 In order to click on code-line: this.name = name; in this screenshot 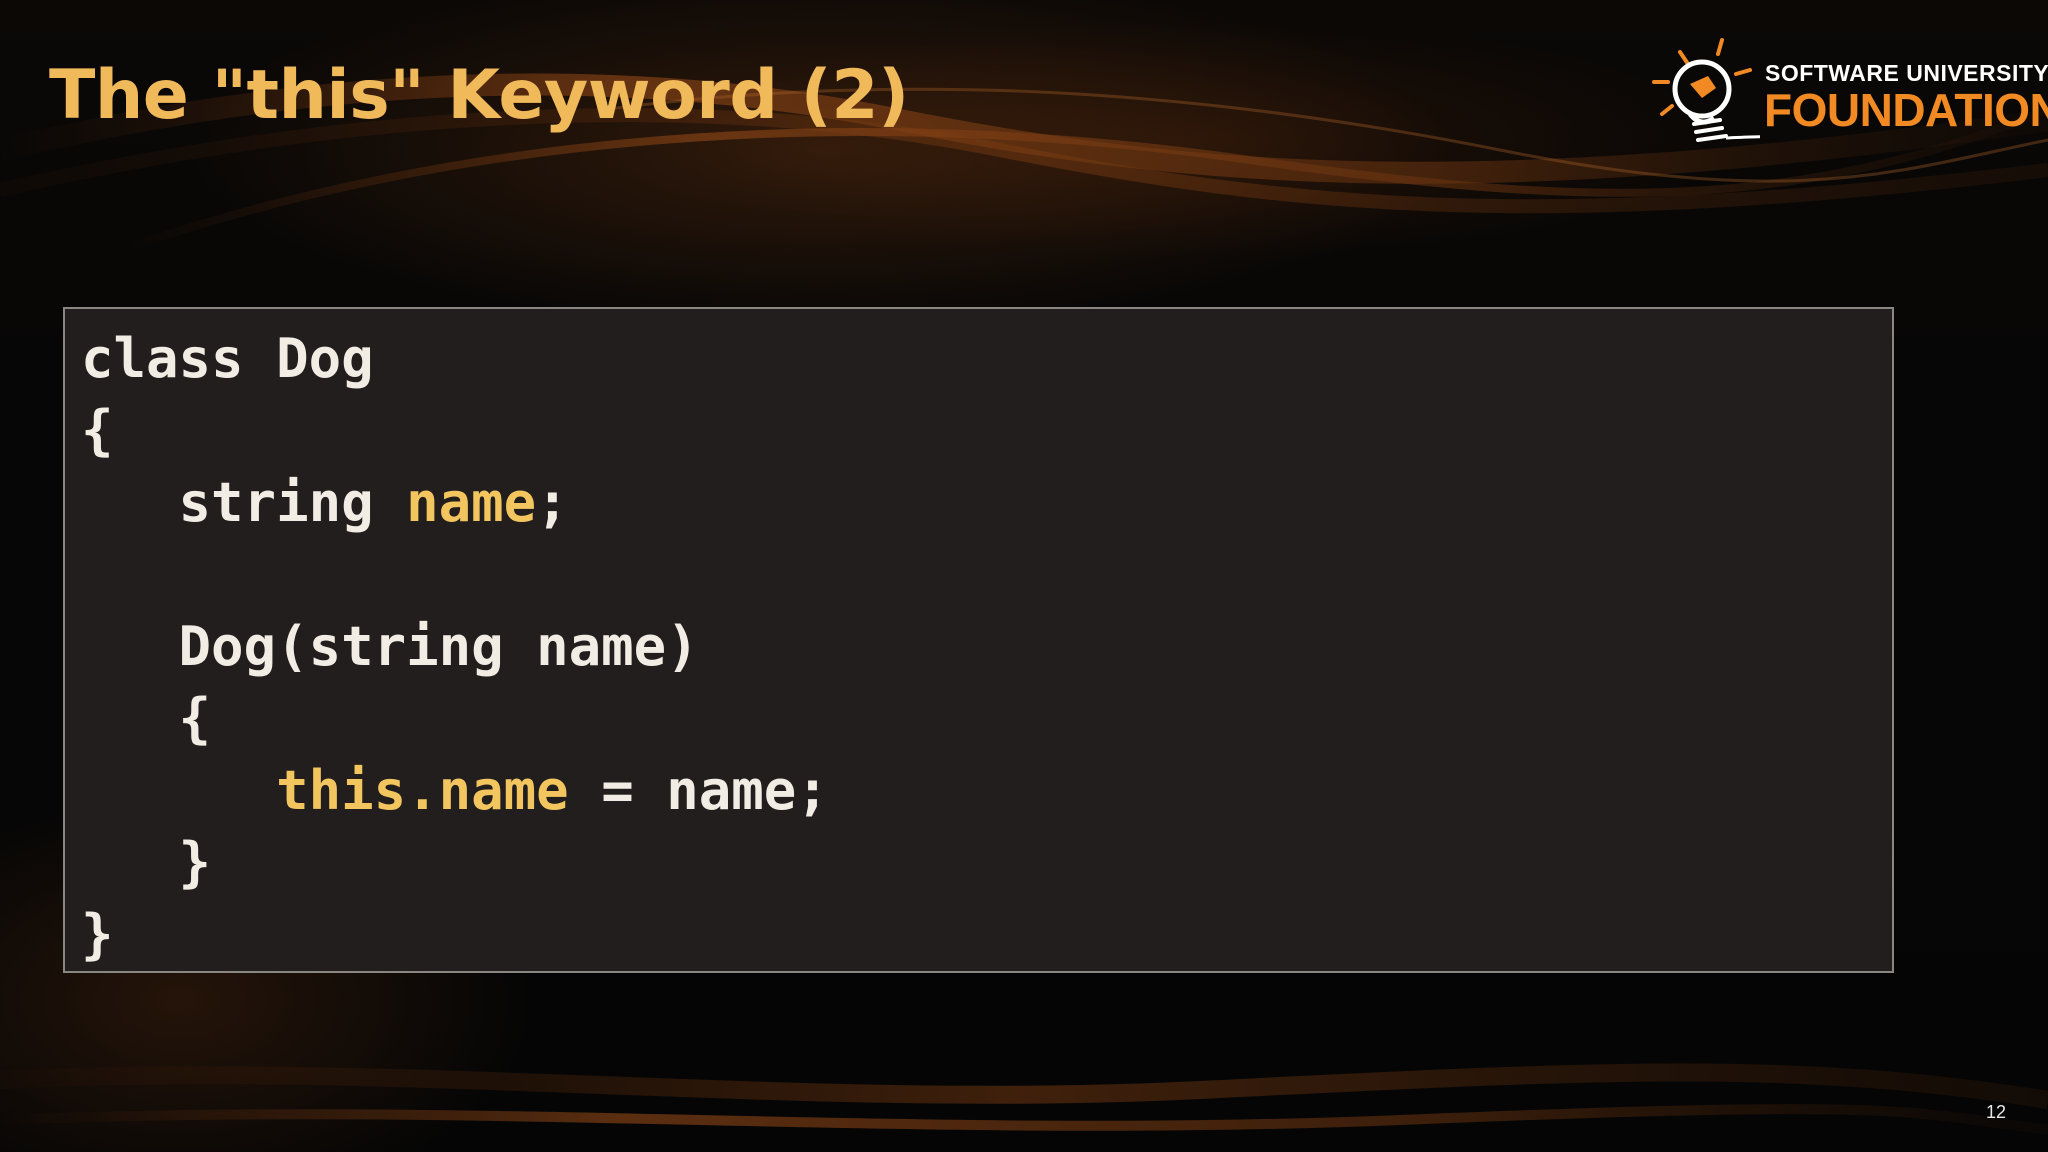, I will do `click(455, 791)`.